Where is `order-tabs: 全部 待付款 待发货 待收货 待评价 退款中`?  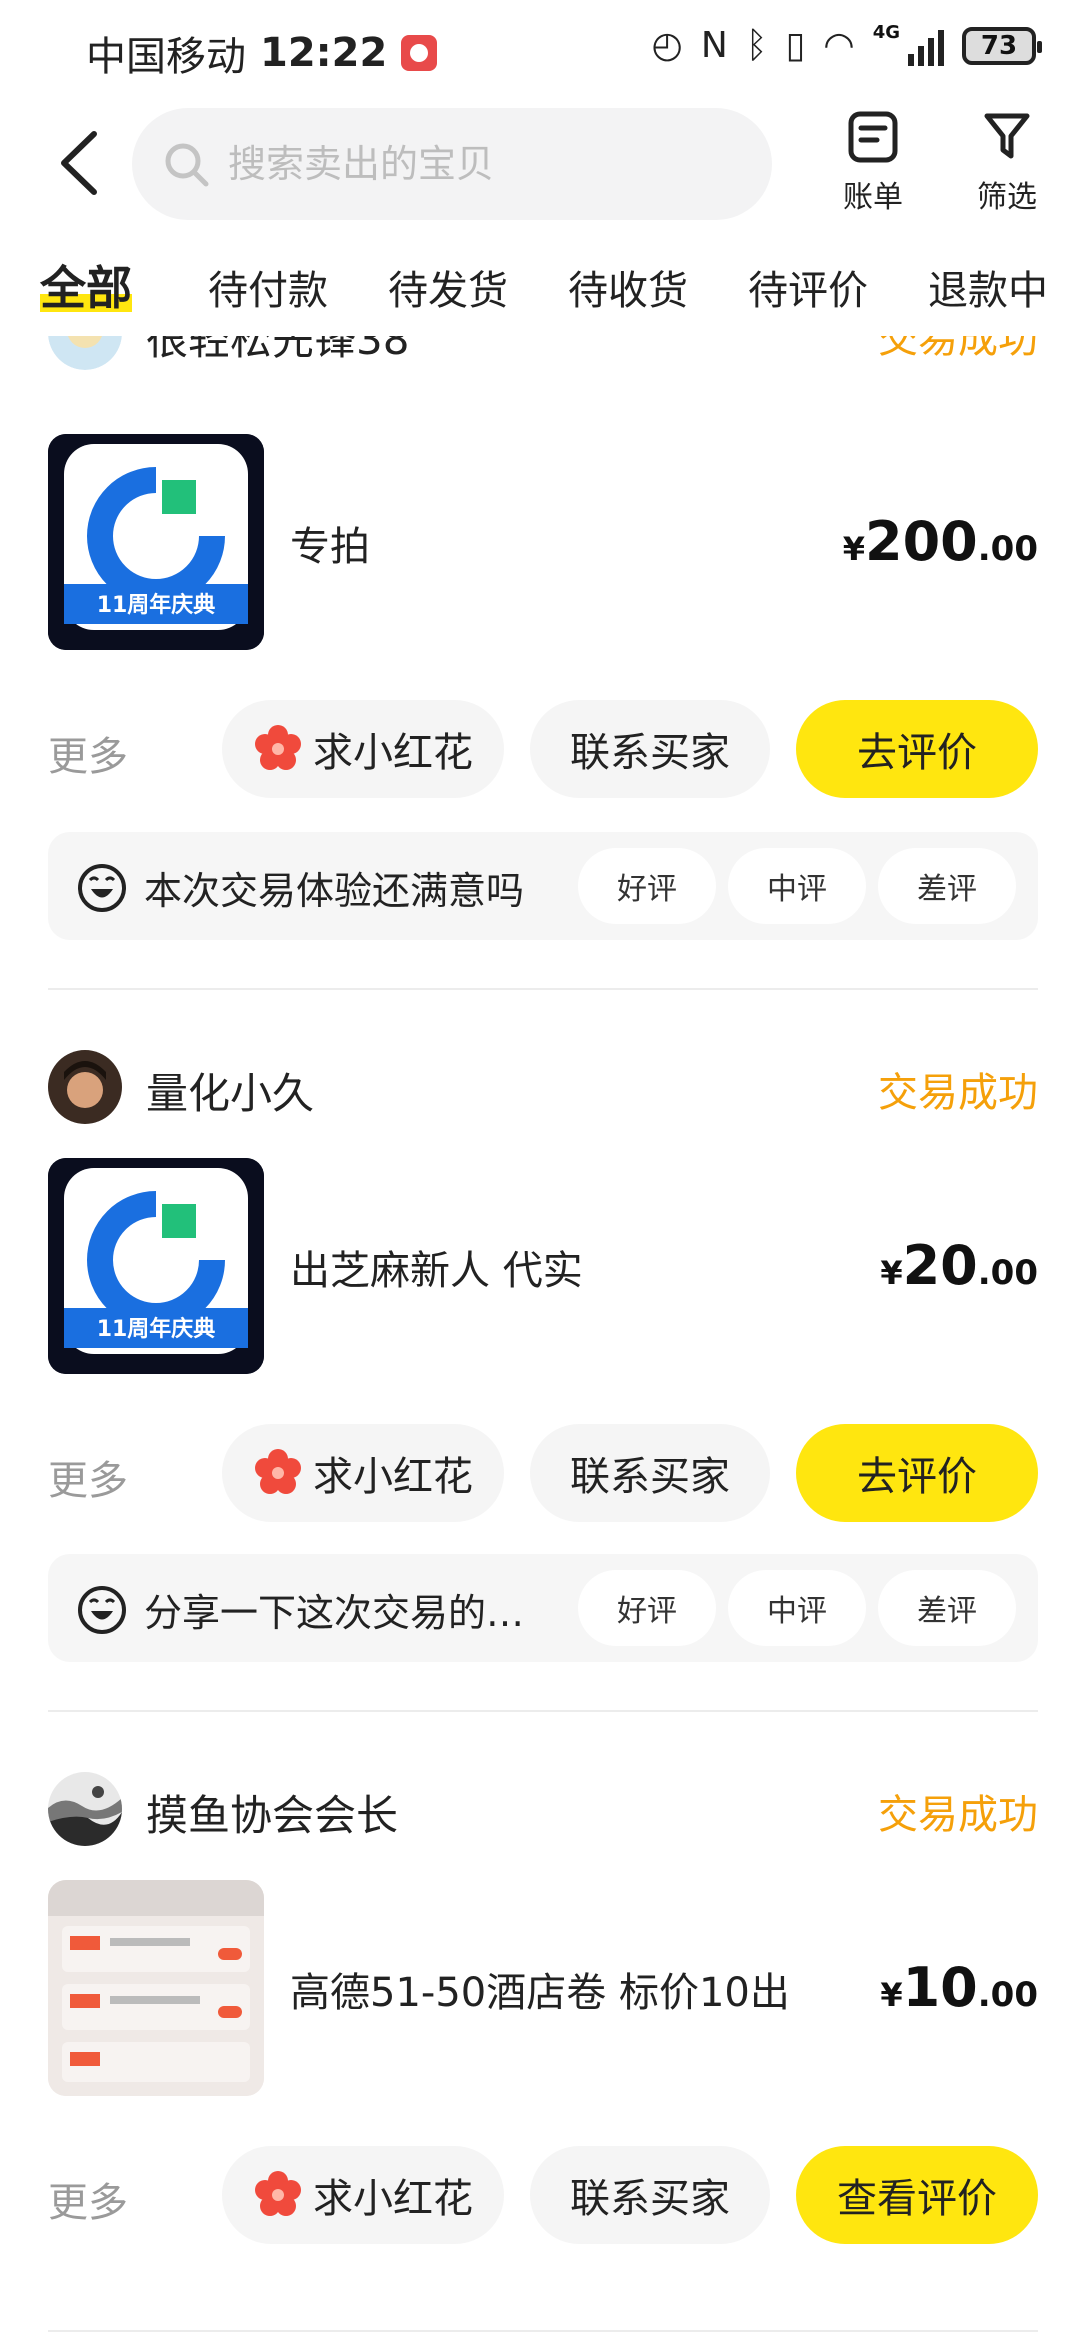 order-tabs: 全部 待付款 待发货 待收货 待评价 退款中 is located at coordinates (540, 292).